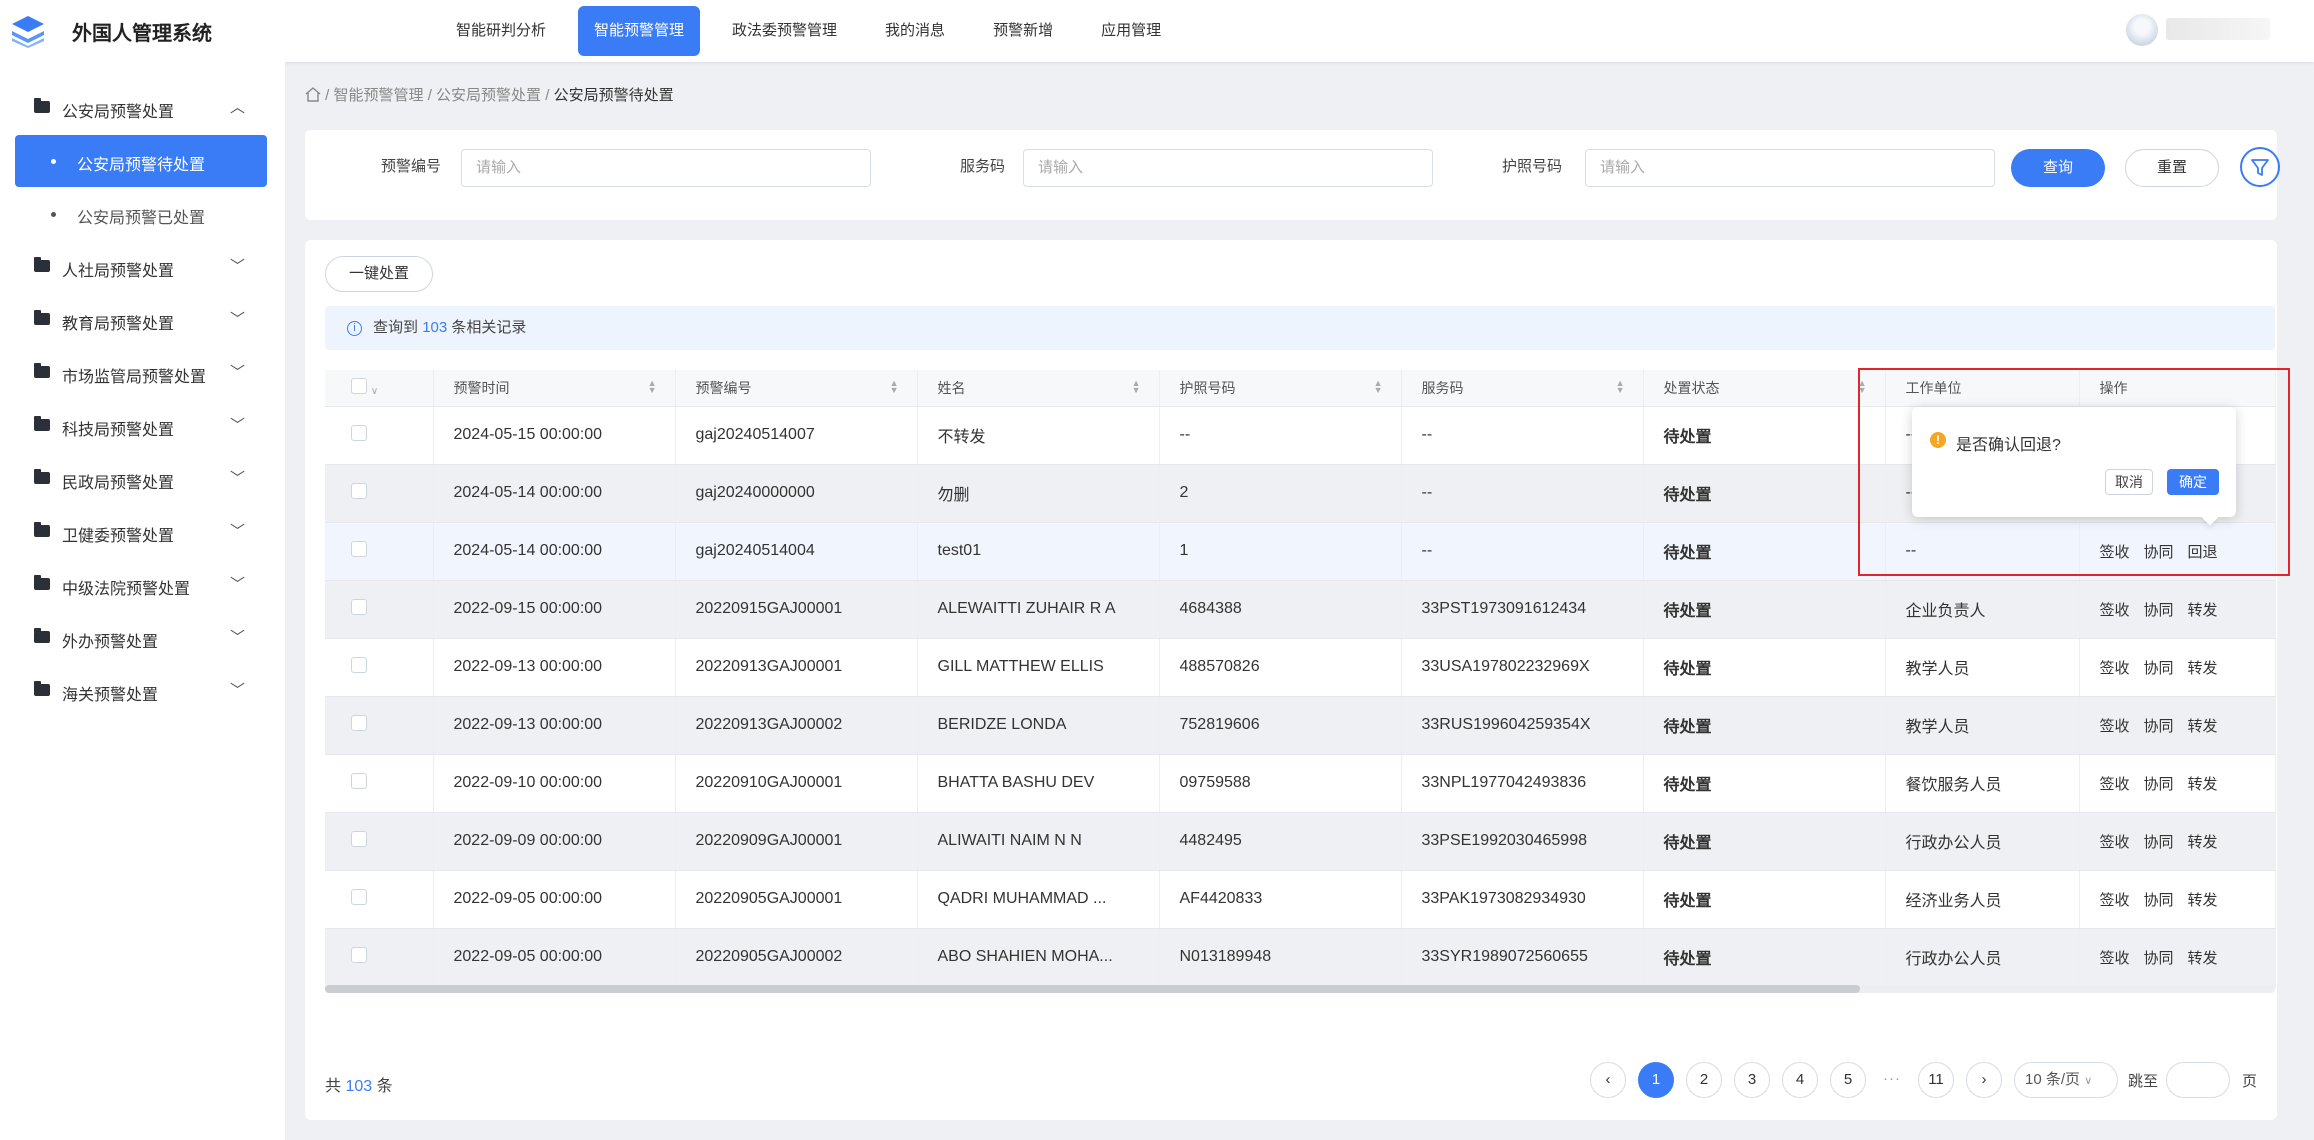 Image resolution: width=2314 pixels, height=1140 pixels. Describe the element at coordinates (1038, 551) in the screenshot. I see `cell-name: test01` at that location.